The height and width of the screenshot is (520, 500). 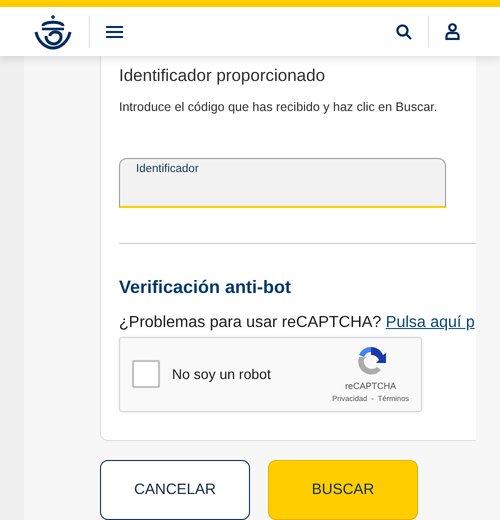 What do you see at coordinates (282, 183) in the screenshot?
I see `identifier-field: Identificador` at bounding box center [282, 183].